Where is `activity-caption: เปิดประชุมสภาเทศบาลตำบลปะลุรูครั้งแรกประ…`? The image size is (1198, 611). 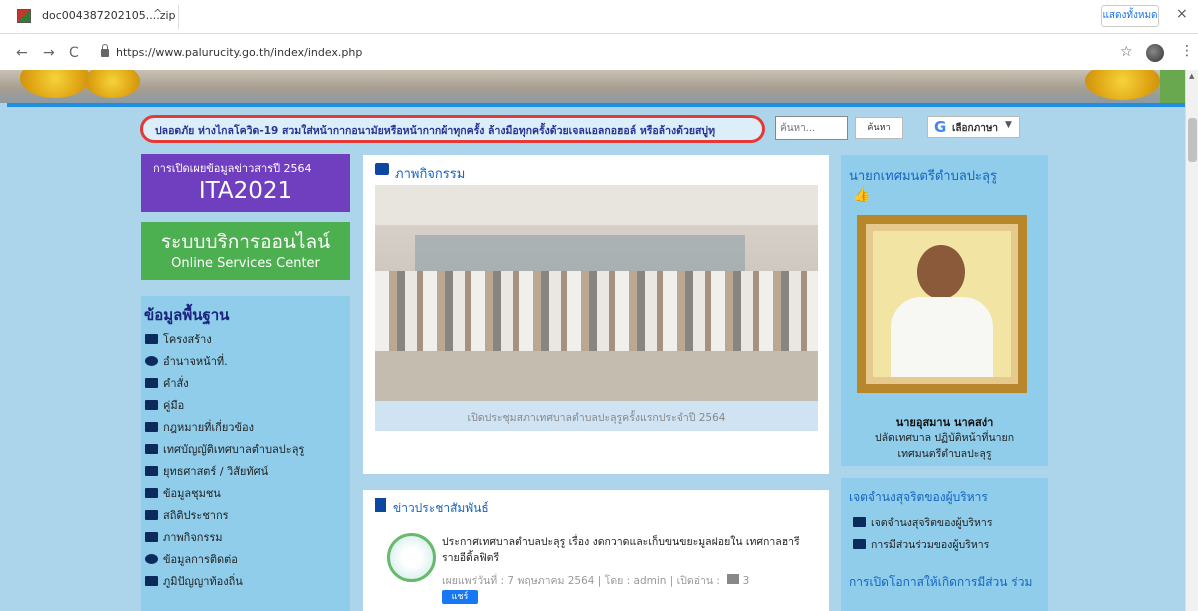
activity-caption: เปิดประชุมสภาเทศบาลตำบลปะลุรูครั้งแรกประ… is located at coordinates (596, 417).